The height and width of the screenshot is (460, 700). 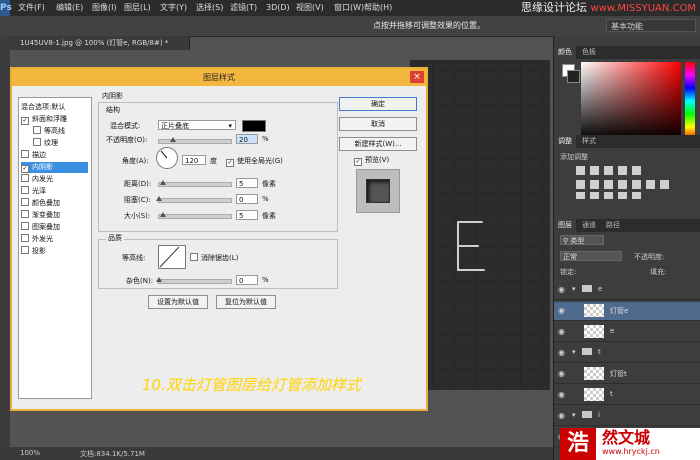 I want to click on style-item: 颜色叠加, so click(x=54, y=203).